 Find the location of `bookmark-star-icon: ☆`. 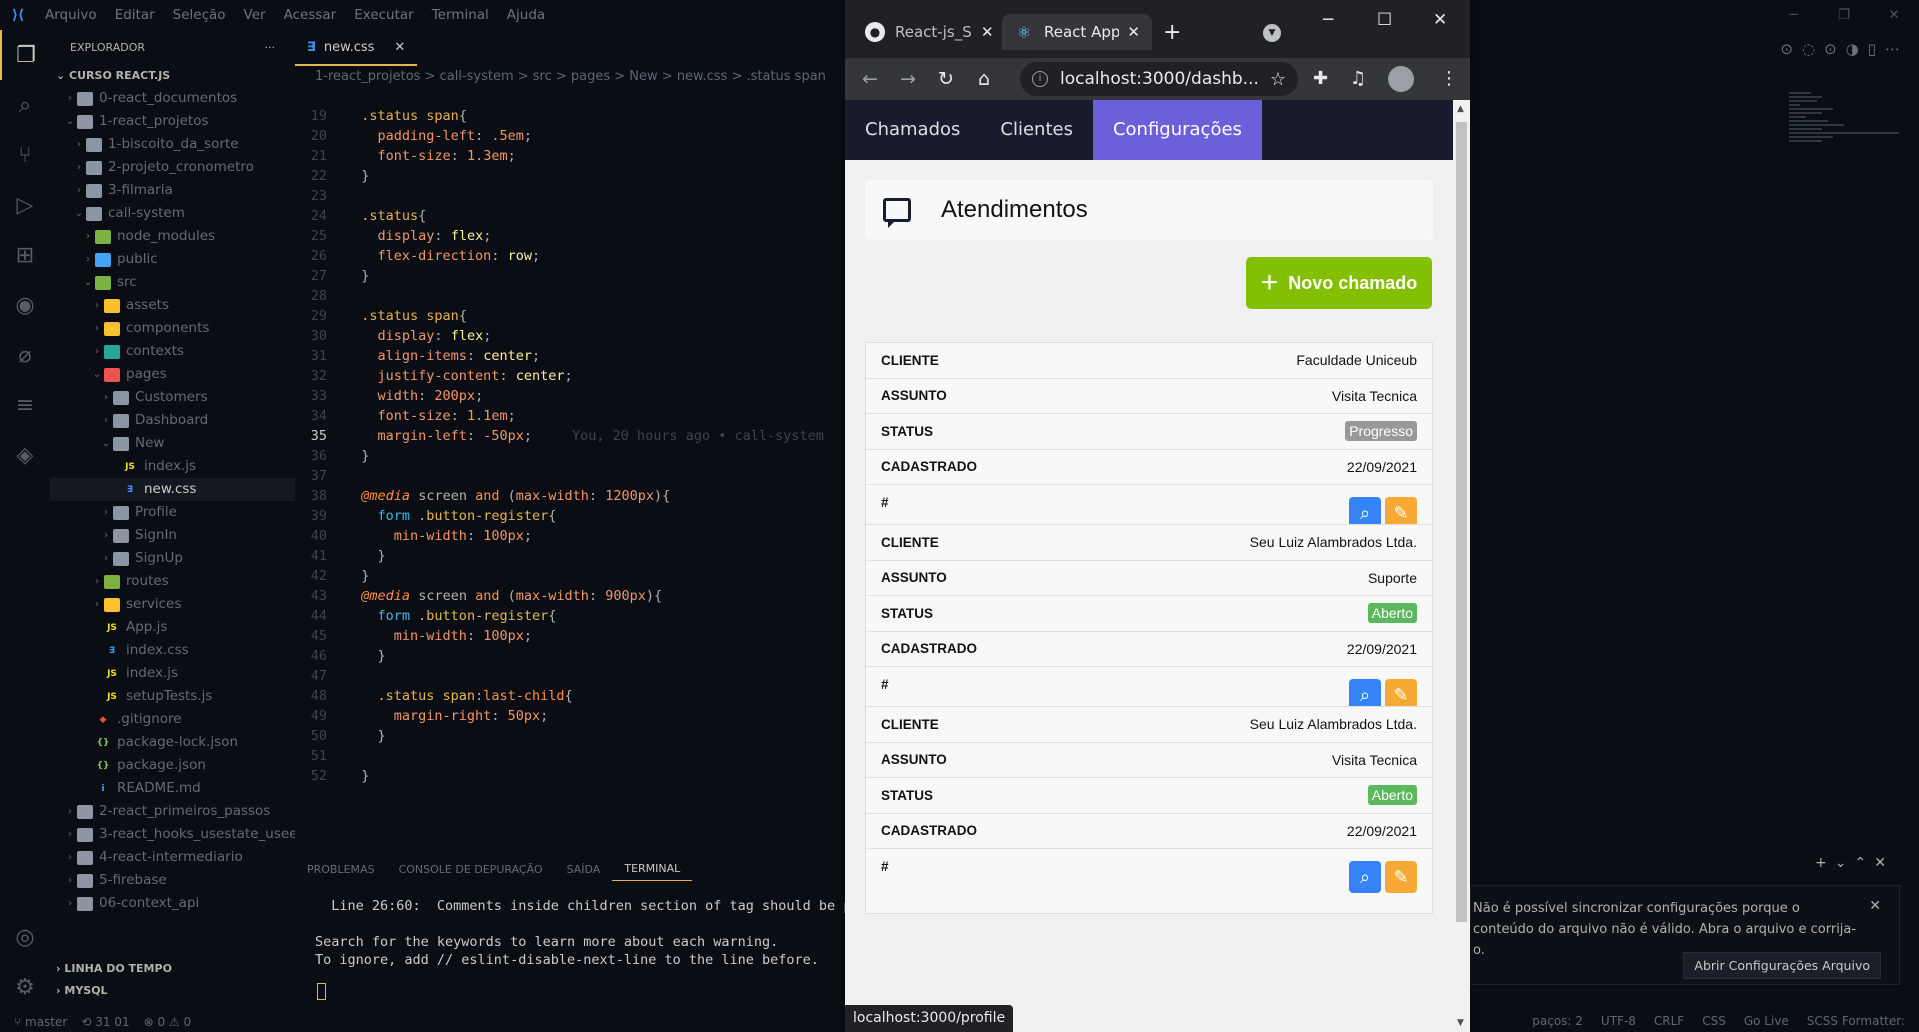

bookmark-star-icon: ☆ is located at coordinates (1278, 79).